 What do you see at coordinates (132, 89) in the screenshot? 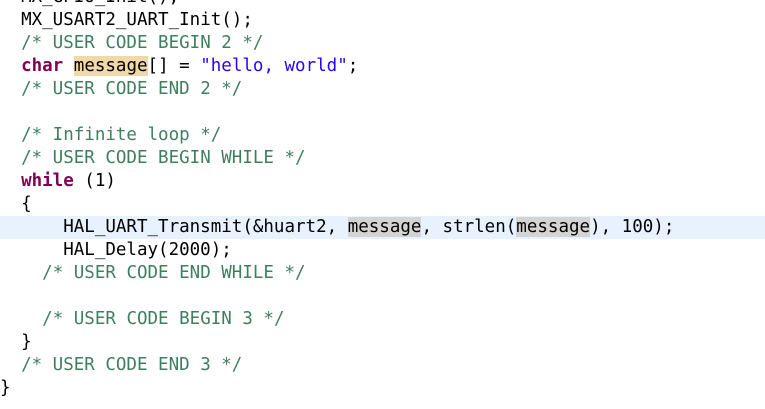
I see `code-comment: /* USER CODE END 2 */` at bounding box center [132, 89].